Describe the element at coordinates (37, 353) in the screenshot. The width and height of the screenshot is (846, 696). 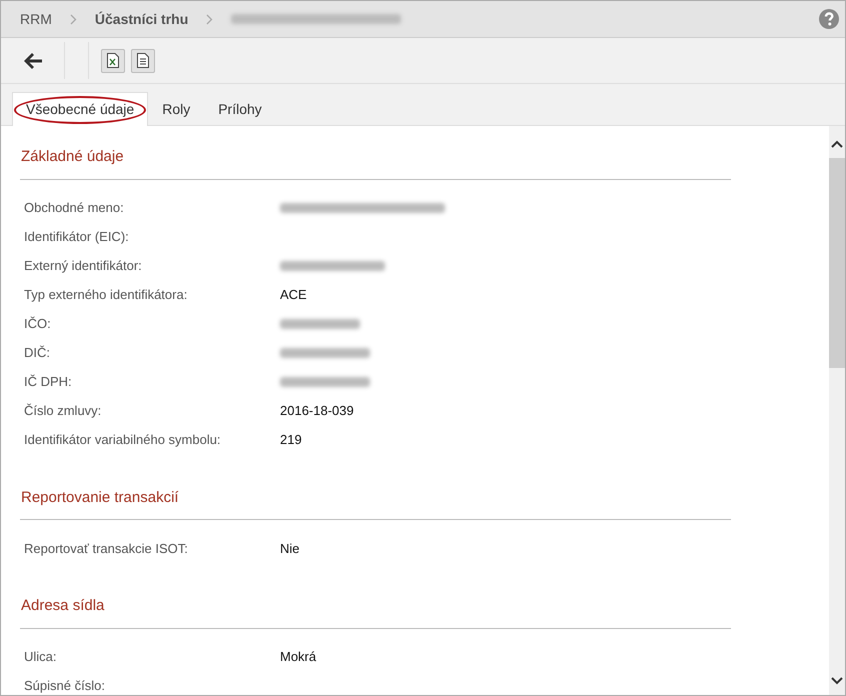
I see `field-label: DIČ:` at that location.